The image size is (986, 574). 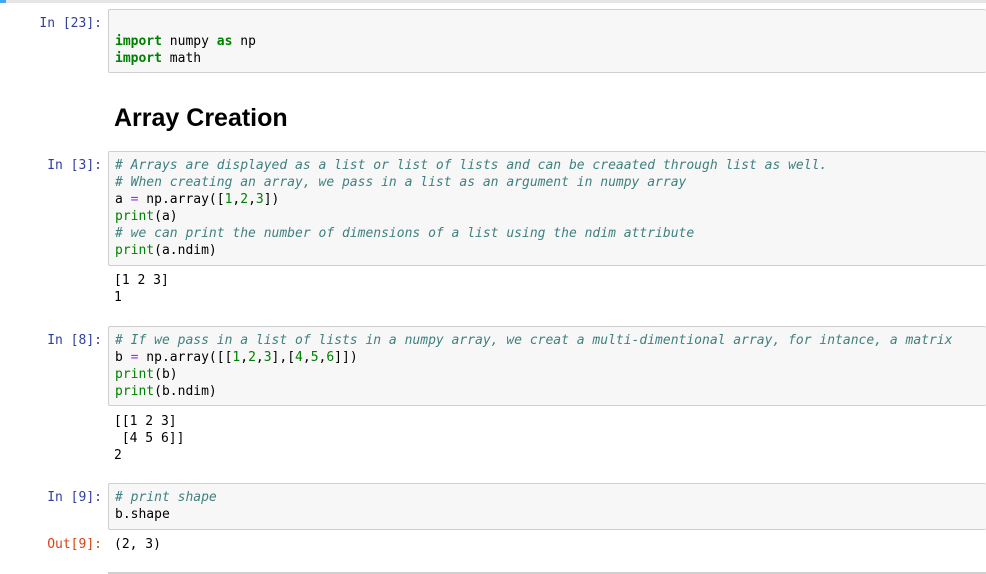 What do you see at coordinates (181, 58) in the screenshot?
I see `code-token: math` at bounding box center [181, 58].